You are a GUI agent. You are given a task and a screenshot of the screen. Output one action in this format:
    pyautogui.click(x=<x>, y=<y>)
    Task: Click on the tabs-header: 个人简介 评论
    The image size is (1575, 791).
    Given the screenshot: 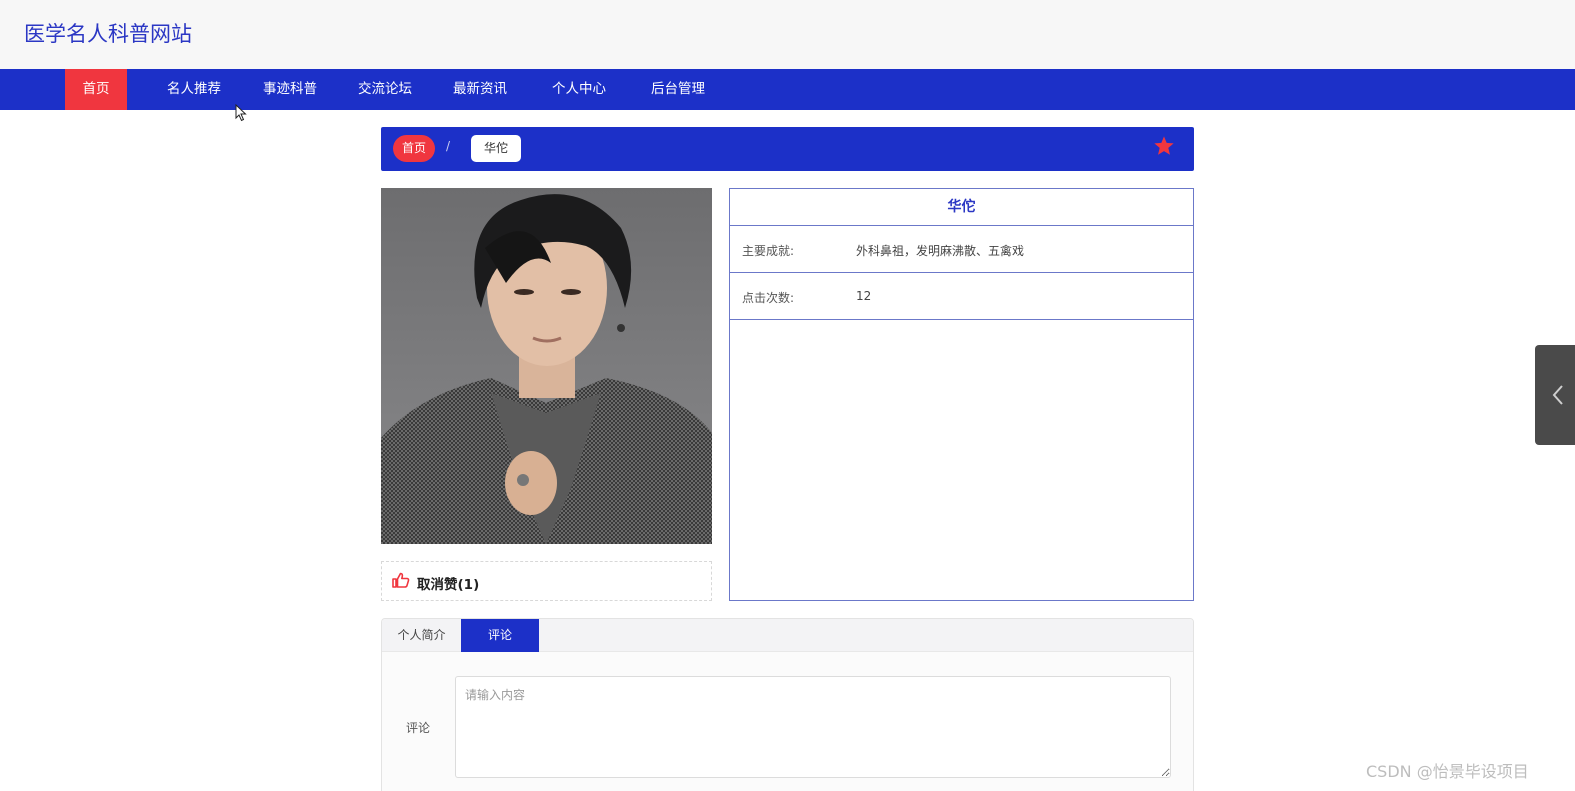 What is the action you would take?
    pyautogui.click(x=787, y=635)
    